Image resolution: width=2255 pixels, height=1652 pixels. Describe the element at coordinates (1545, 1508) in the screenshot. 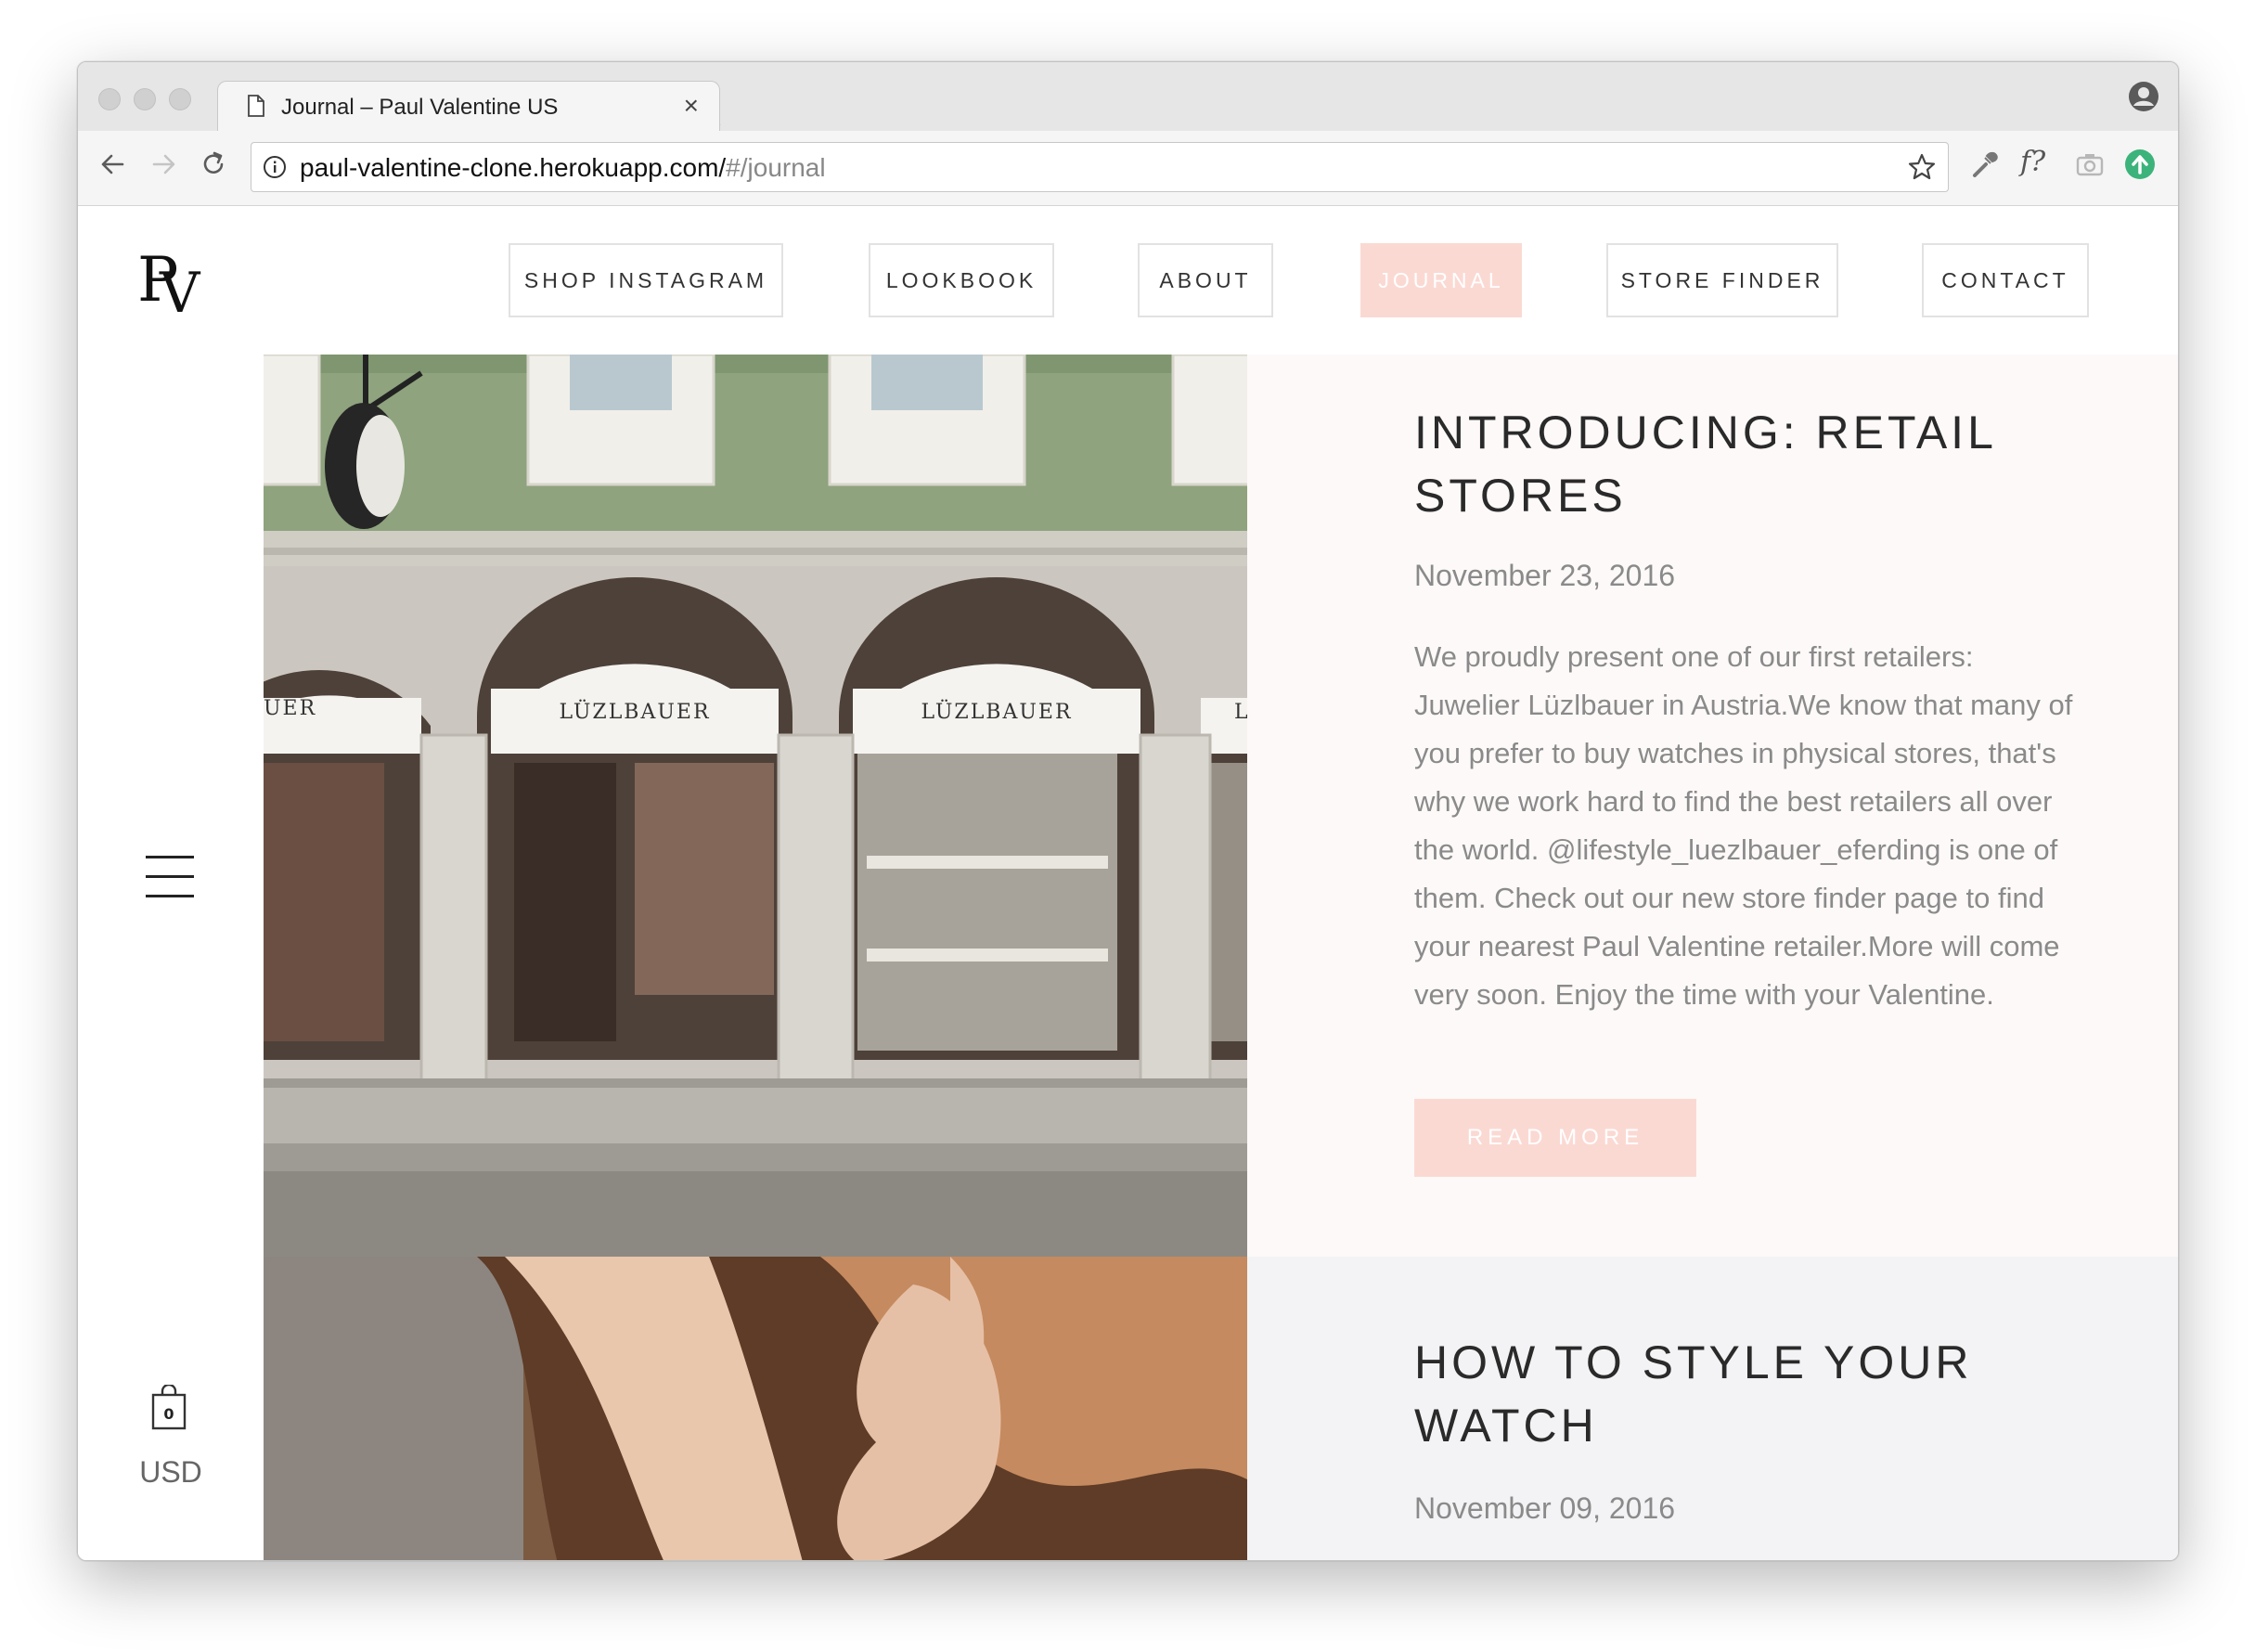

I see `post-date: November 09, 2016` at that location.